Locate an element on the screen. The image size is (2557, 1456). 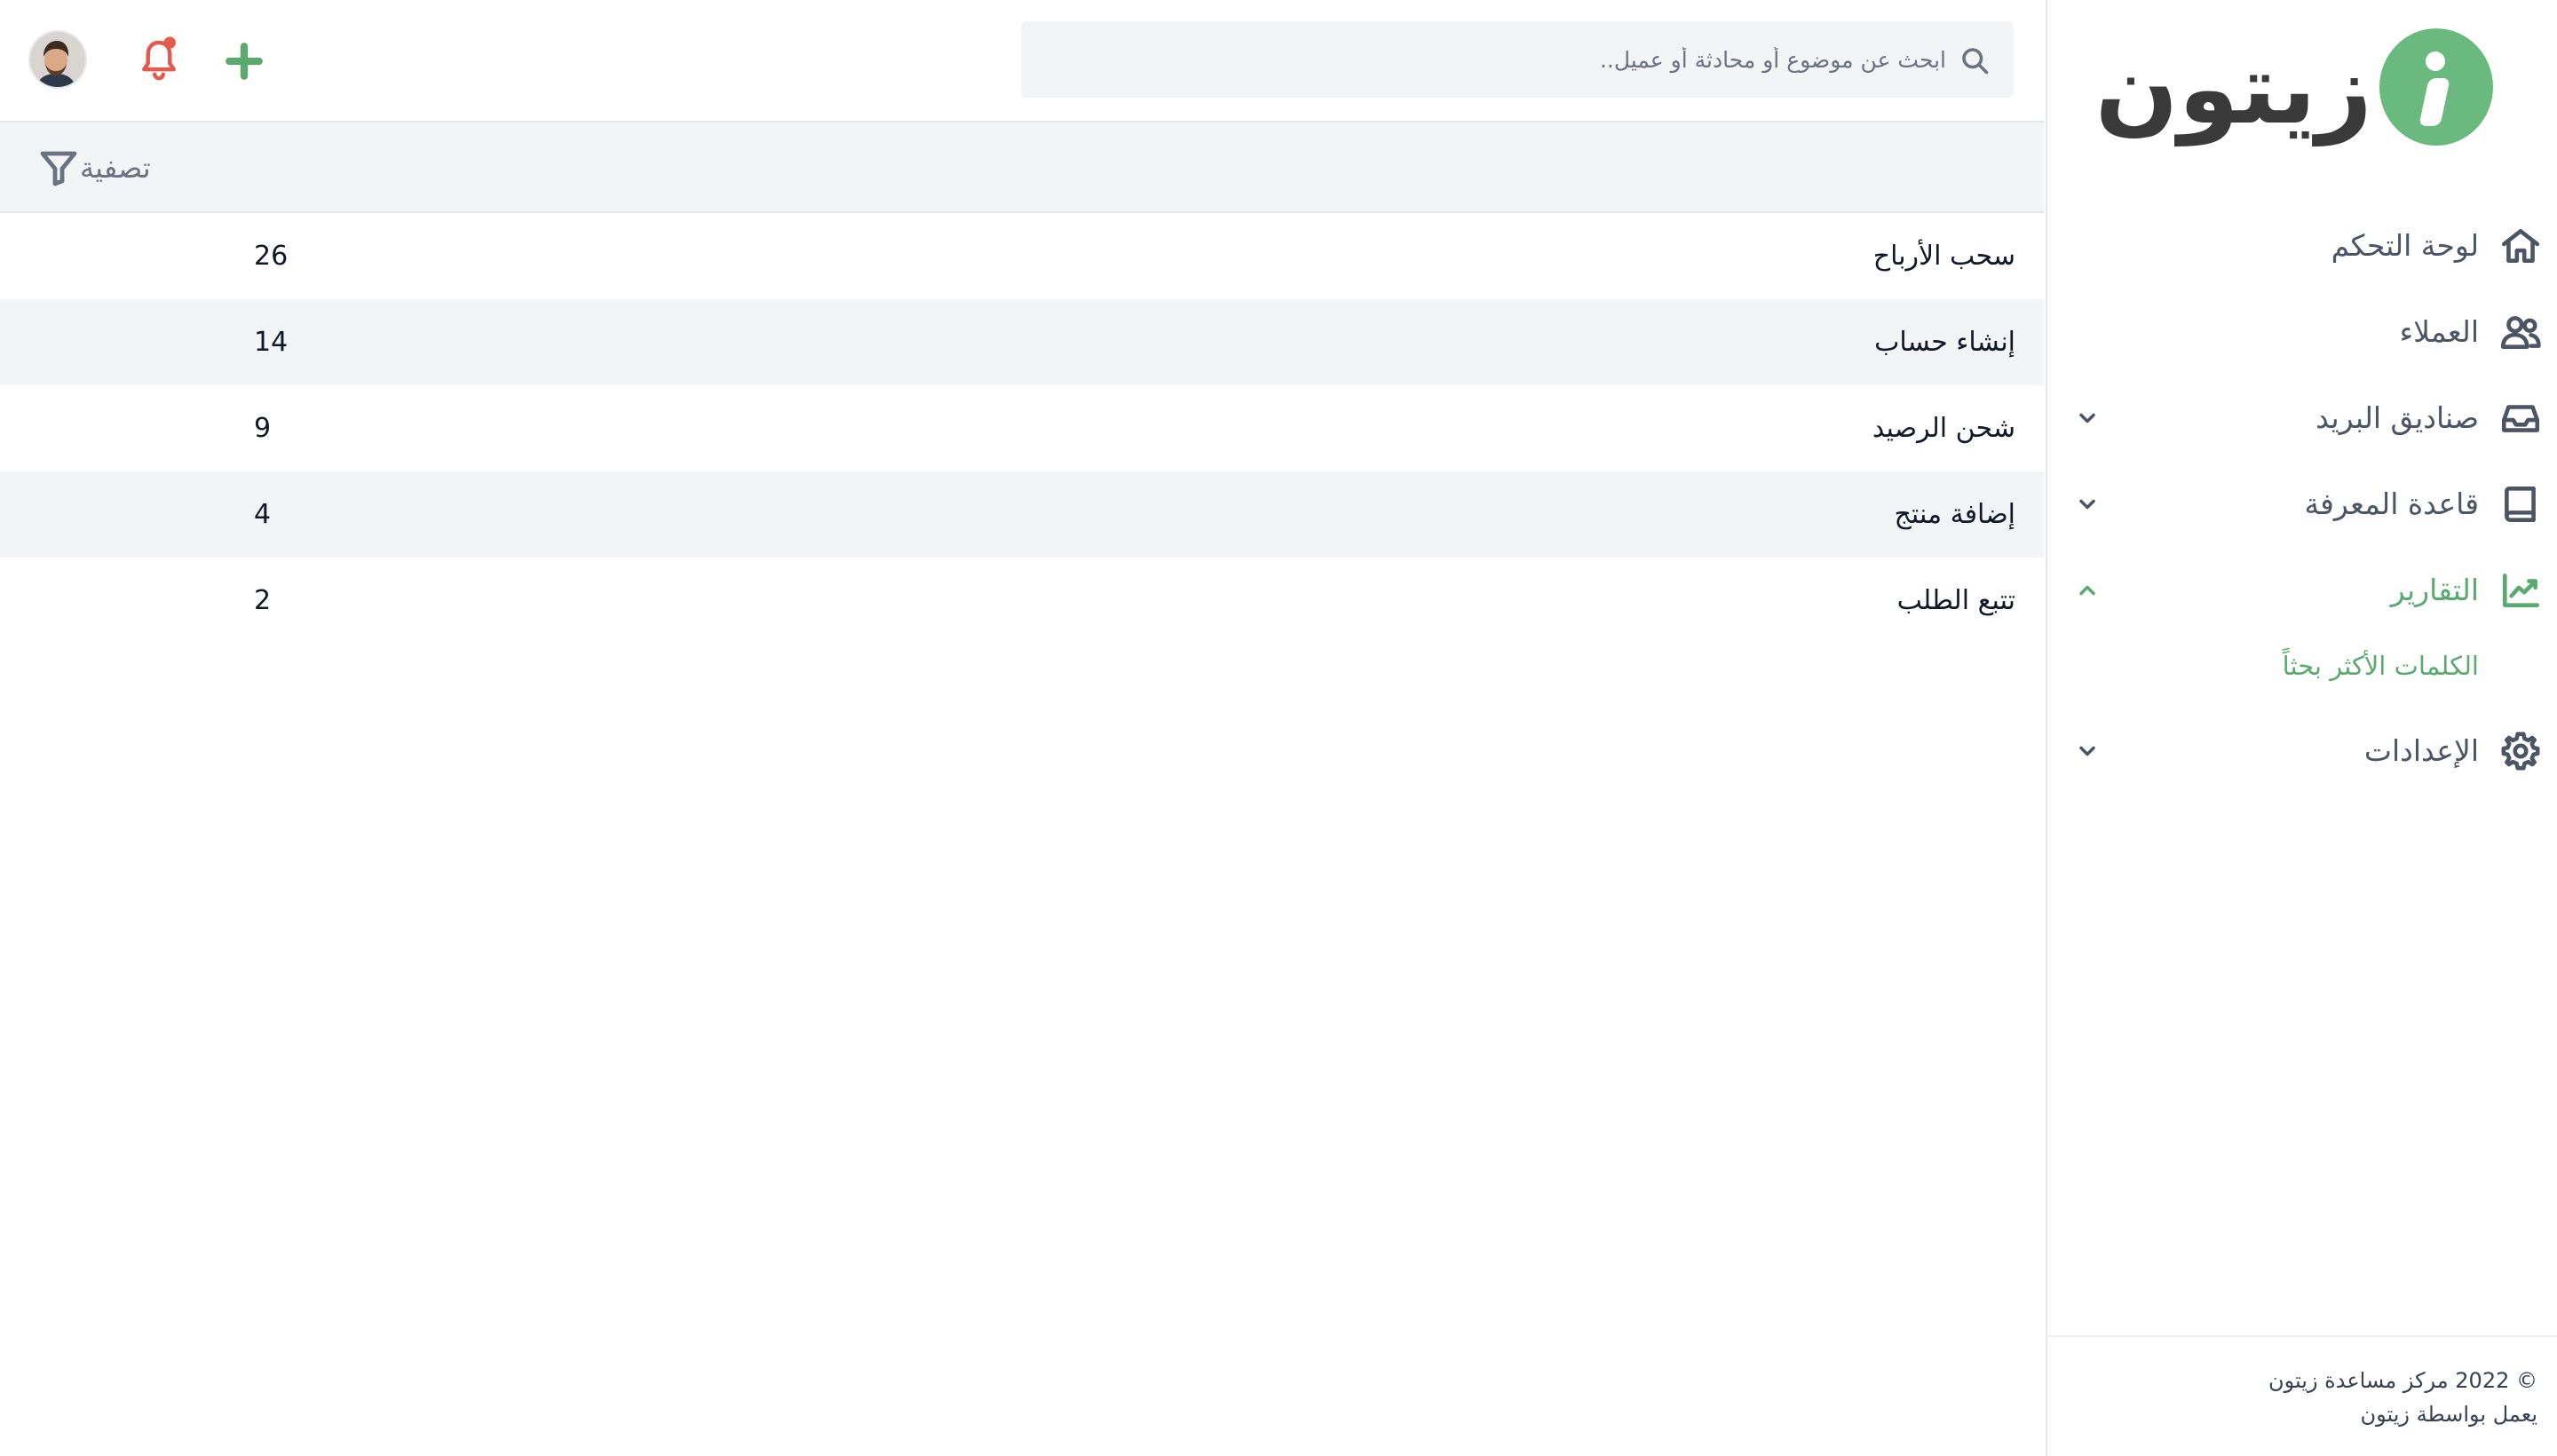
count-cell: 26 is located at coordinates (271, 256).